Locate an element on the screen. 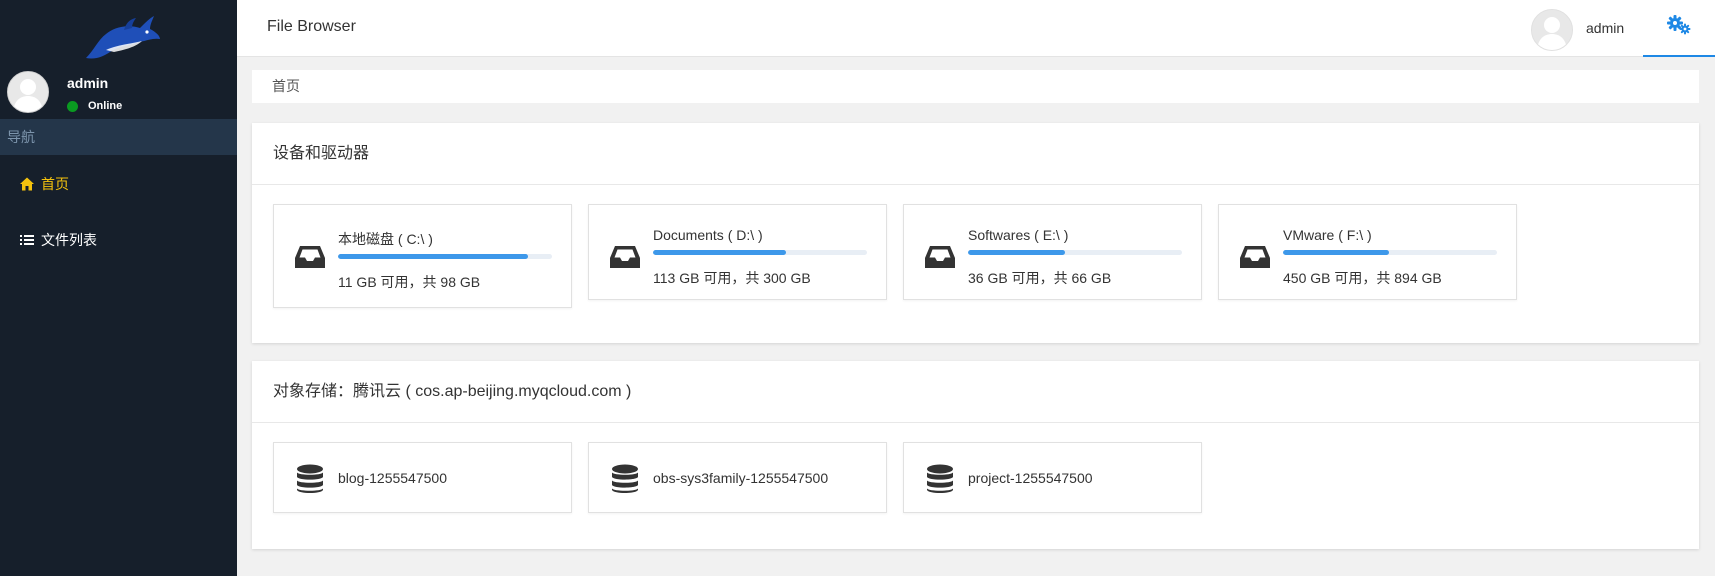 This screenshot has height=576, width=1715. drive-card: VMware ( F:\ ) 450 GB 可用，共 894 GB is located at coordinates (1367, 252).